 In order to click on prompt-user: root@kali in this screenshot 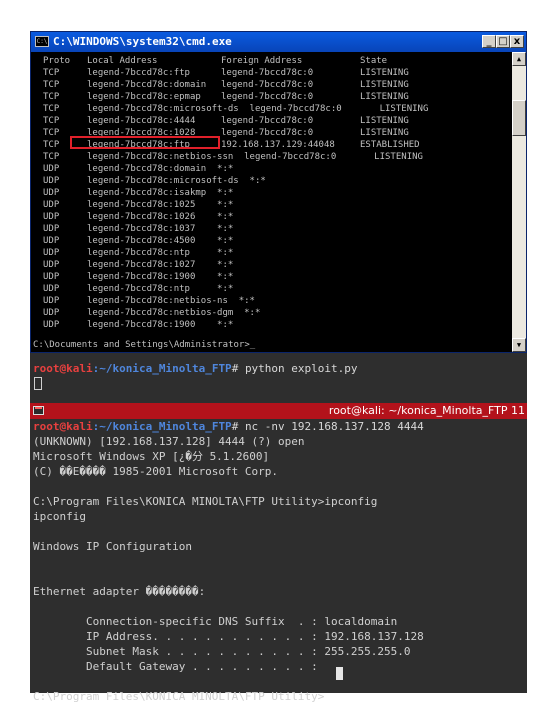, I will do `click(63, 426)`.